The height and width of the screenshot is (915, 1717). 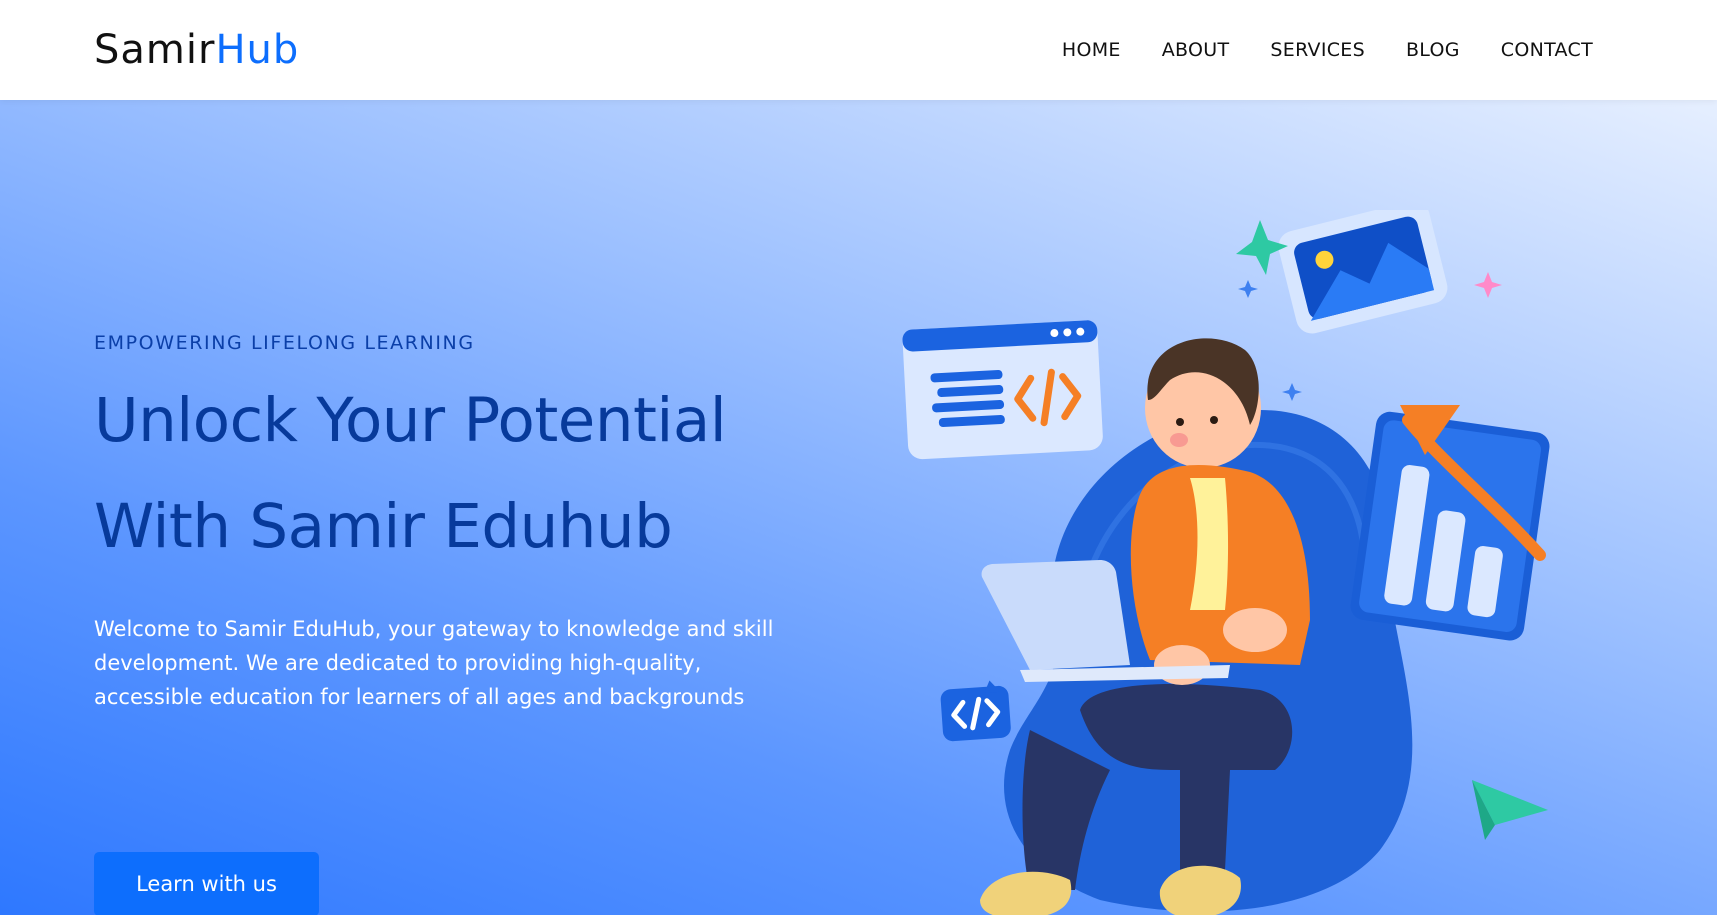 I want to click on paper-plane-icon, so click(x=1510, y=810).